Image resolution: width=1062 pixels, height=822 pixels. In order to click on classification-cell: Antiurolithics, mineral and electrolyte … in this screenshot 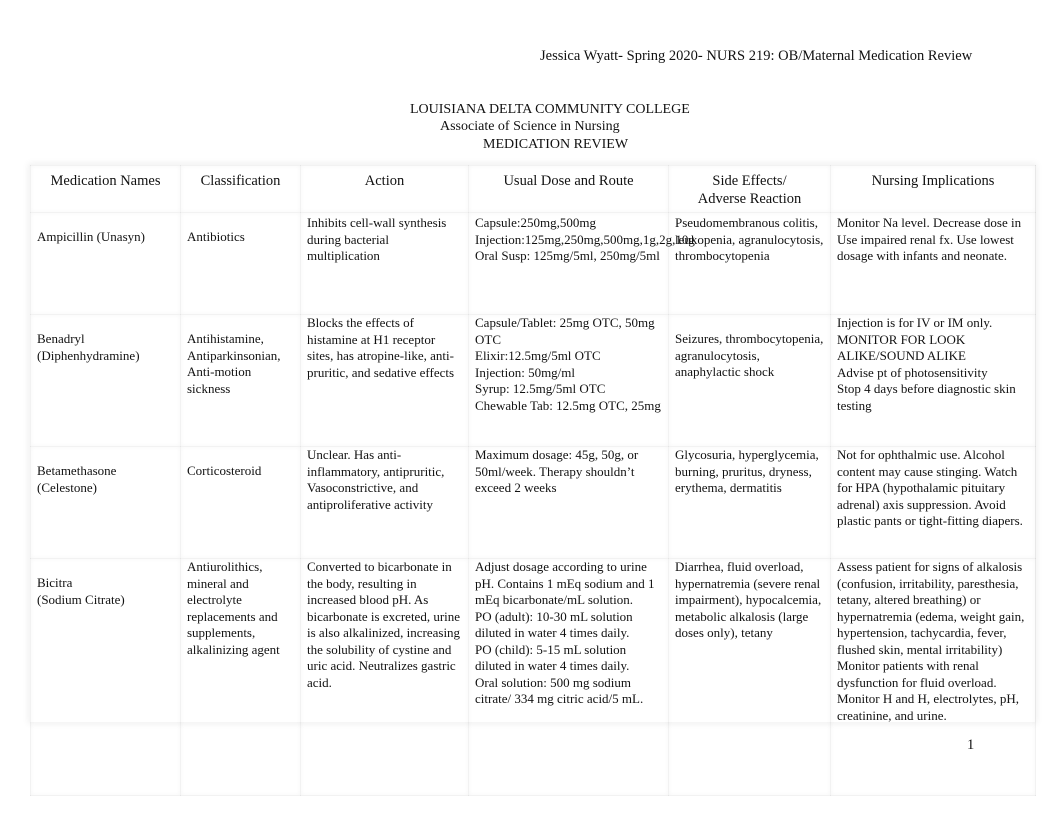, I will do `click(240, 677)`.